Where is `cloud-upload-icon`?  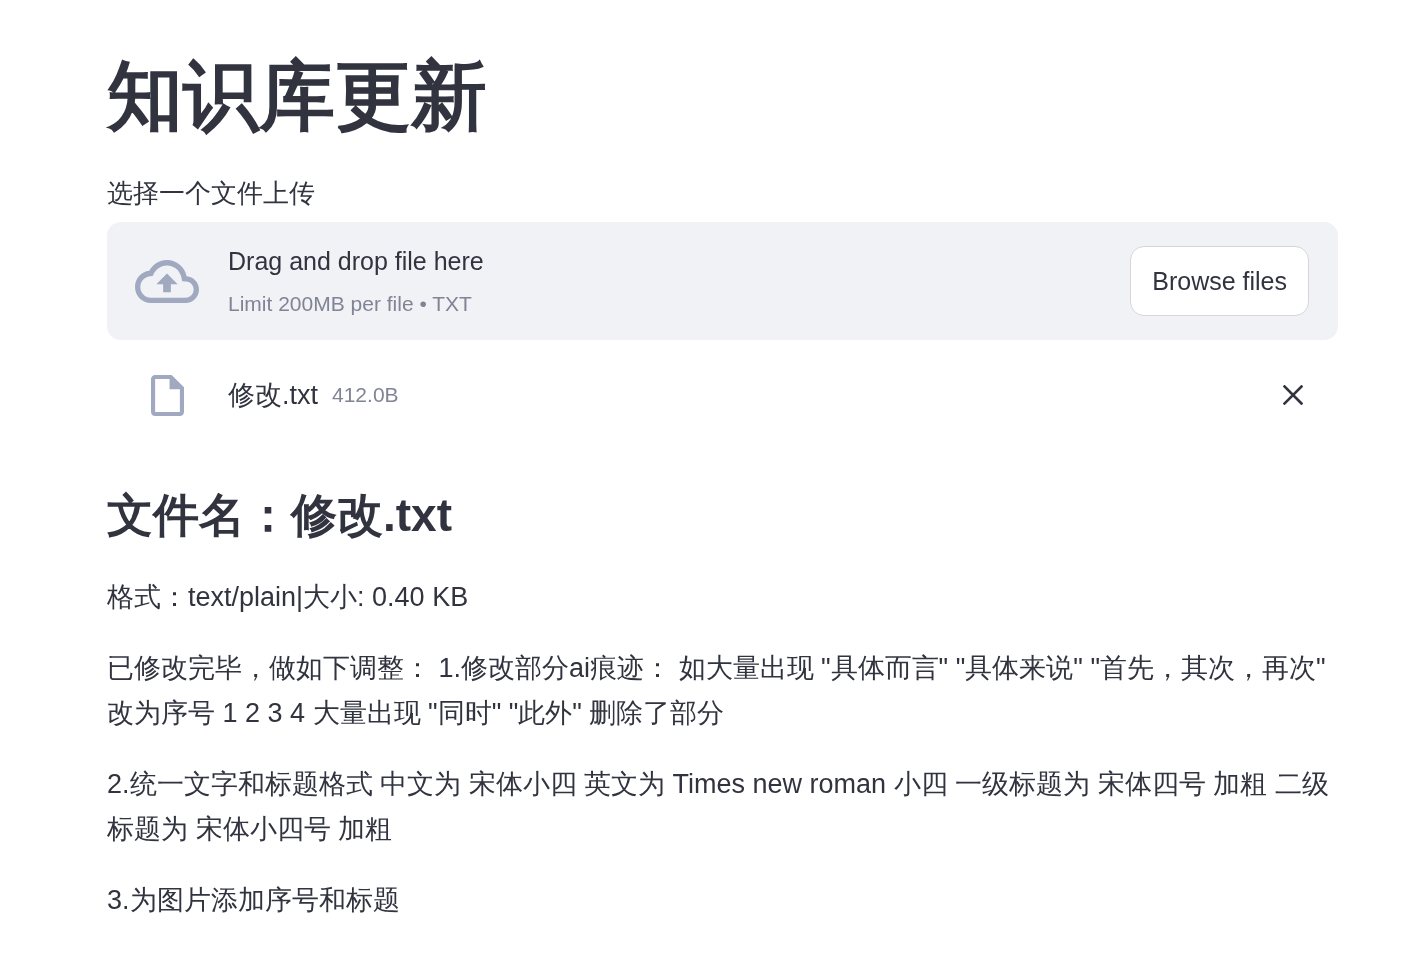
cloud-upload-icon is located at coordinates (167, 281).